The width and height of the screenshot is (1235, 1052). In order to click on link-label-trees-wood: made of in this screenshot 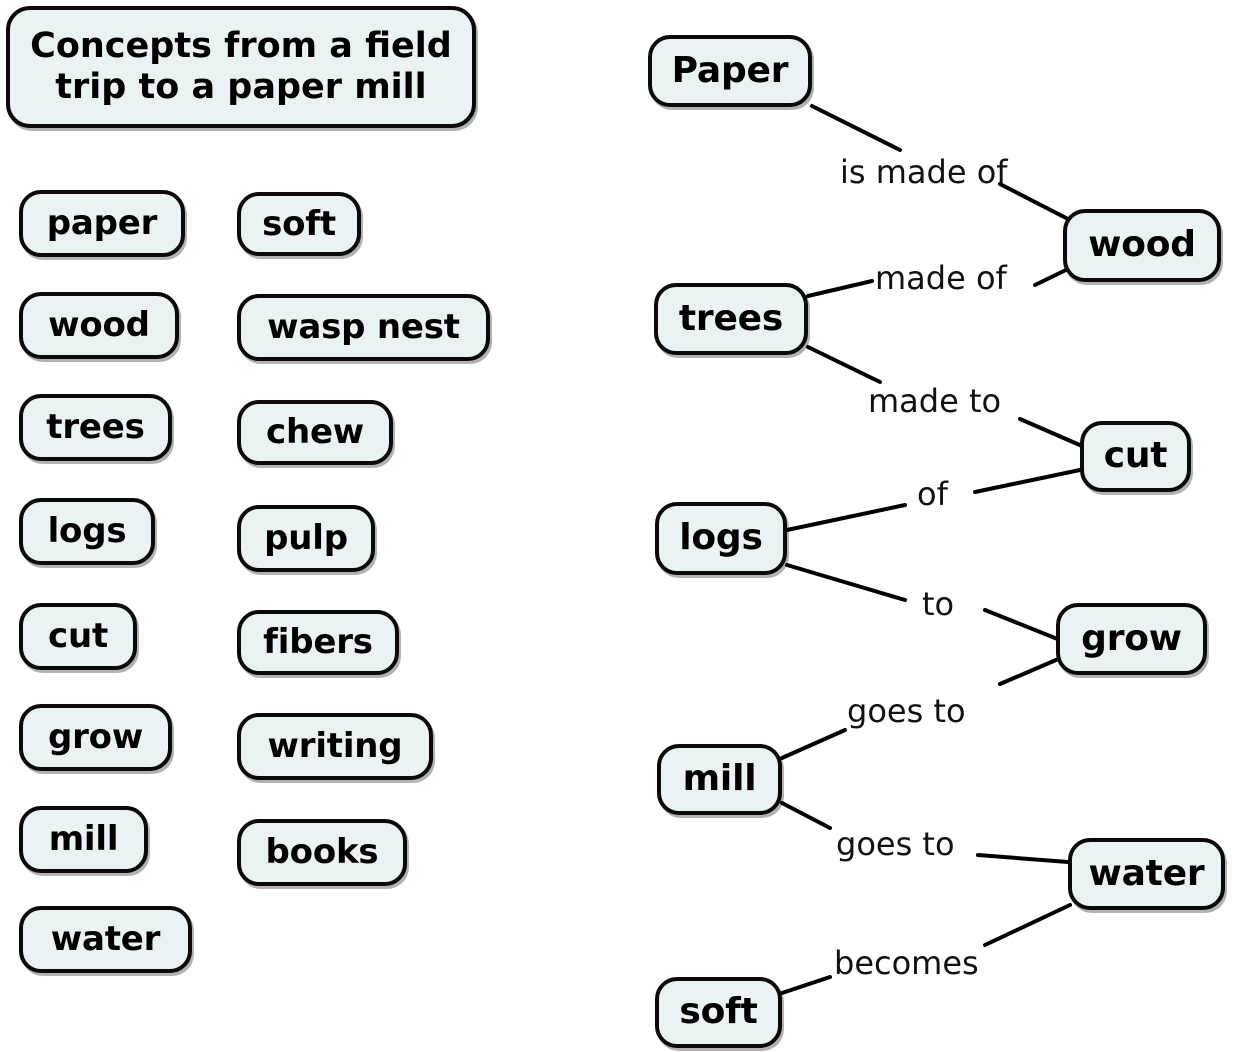, I will do `click(941, 278)`.